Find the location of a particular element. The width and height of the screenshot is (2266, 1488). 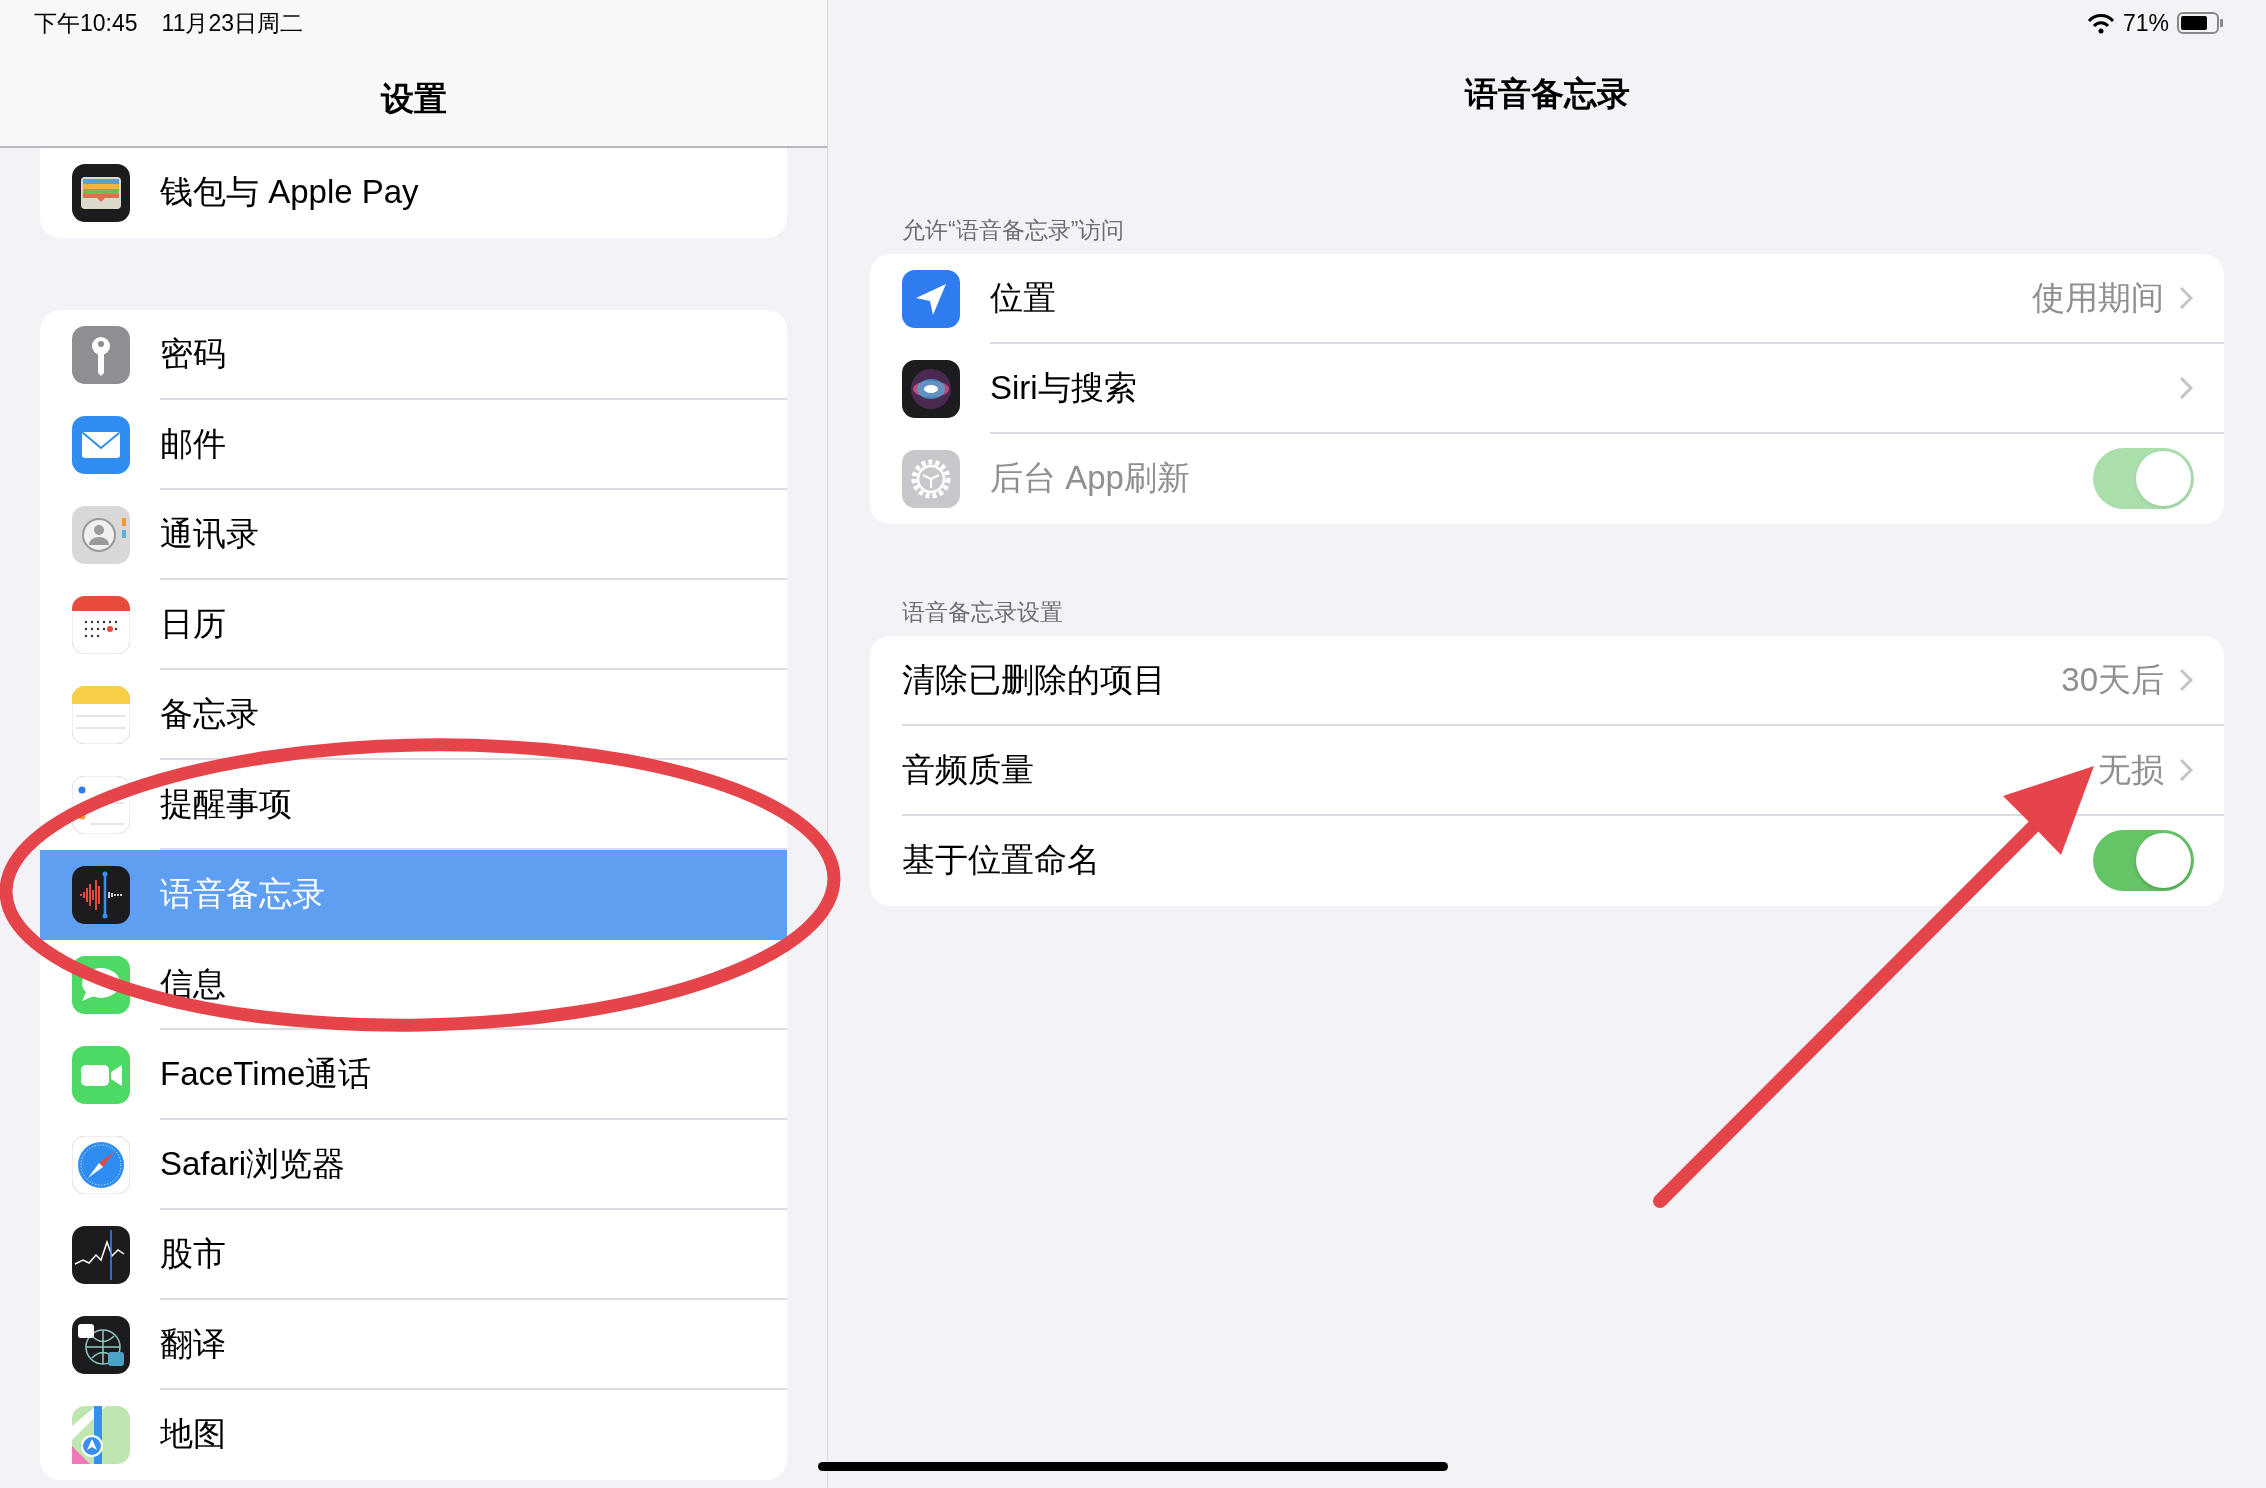

toggle-switch is located at coordinates (2143, 860).